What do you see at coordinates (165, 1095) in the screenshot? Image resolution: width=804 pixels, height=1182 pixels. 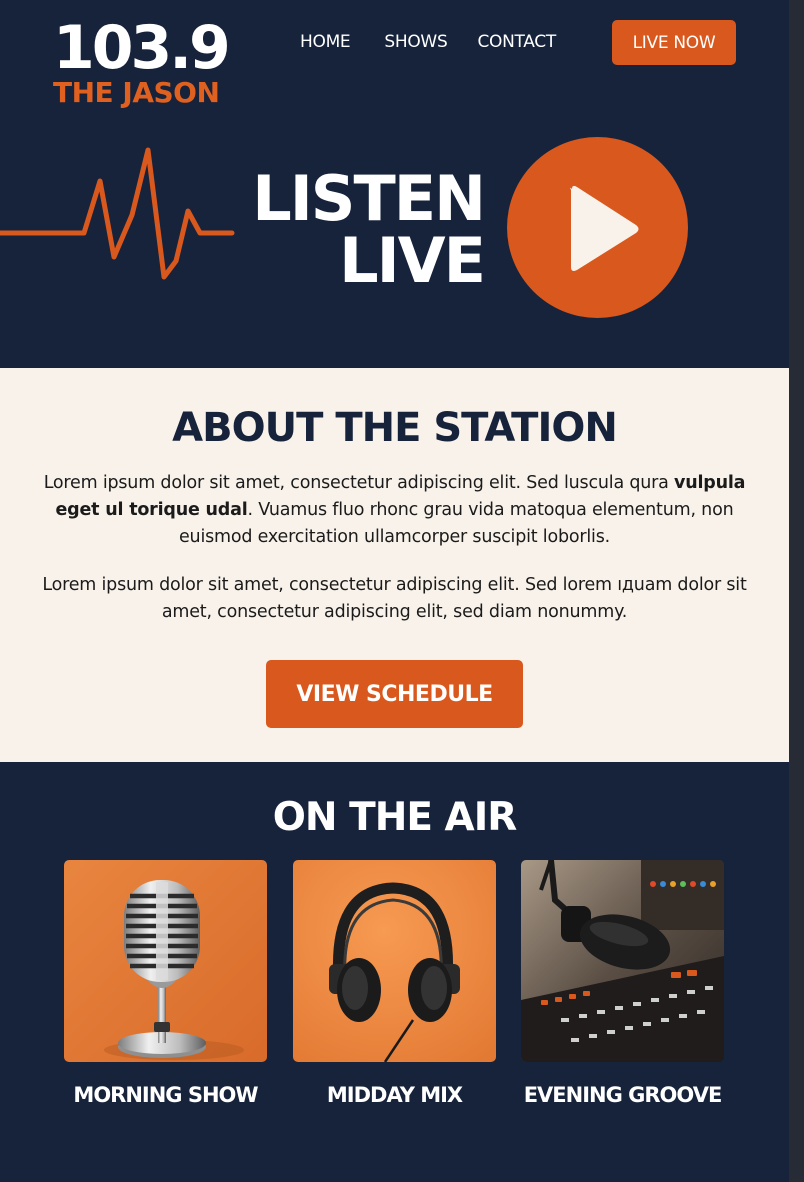 I see `show-label-morning: MORNING SHOW` at bounding box center [165, 1095].